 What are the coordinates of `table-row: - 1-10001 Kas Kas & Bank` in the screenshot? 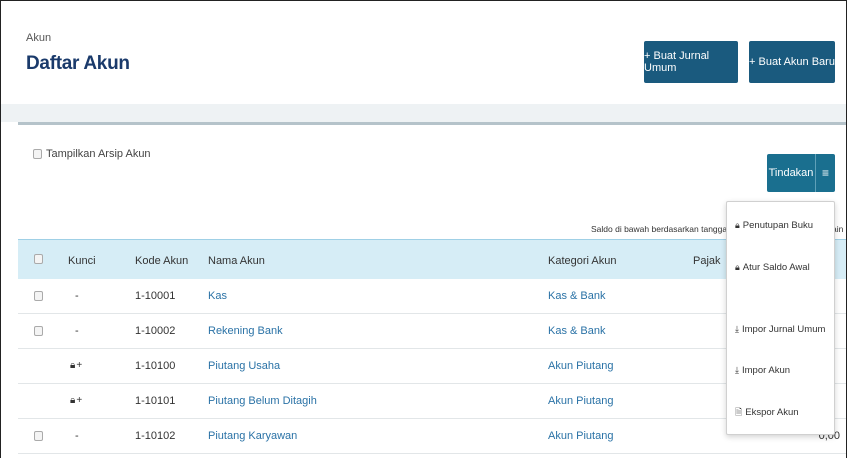 It's located at (432, 296).